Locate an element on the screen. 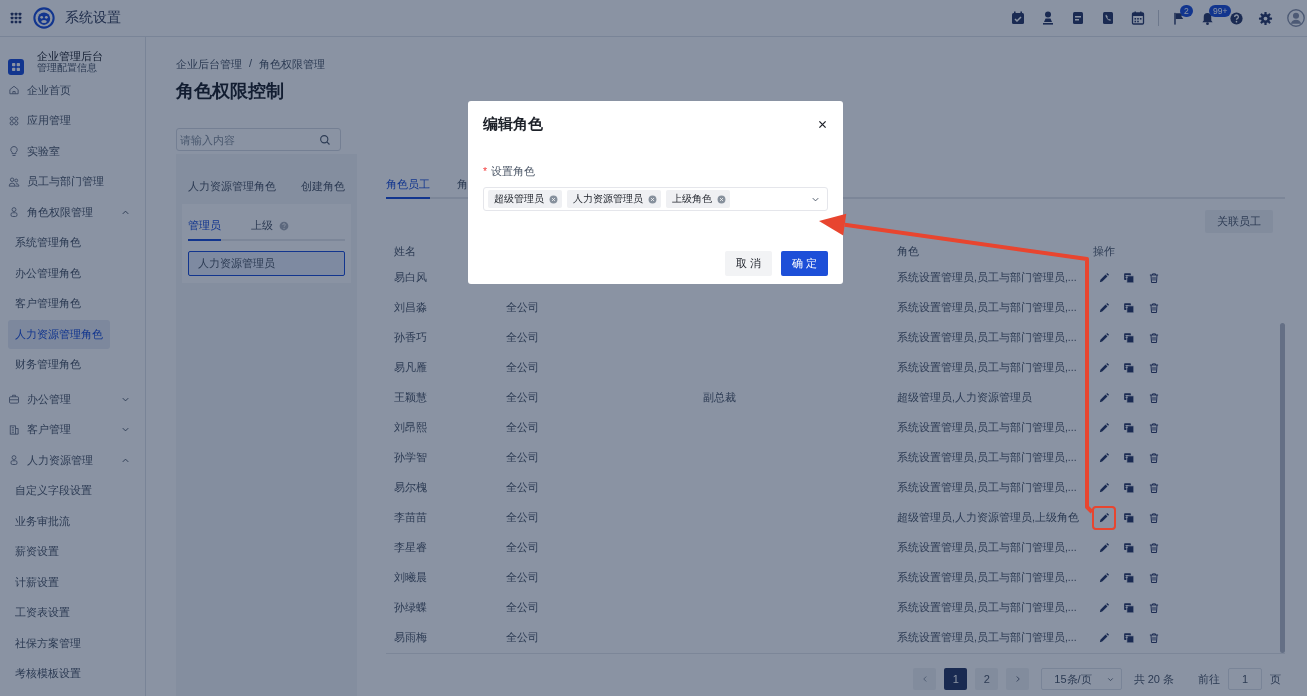 The height and width of the screenshot is (696, 1307). settings-icon is located at coordinates (1265, 18).